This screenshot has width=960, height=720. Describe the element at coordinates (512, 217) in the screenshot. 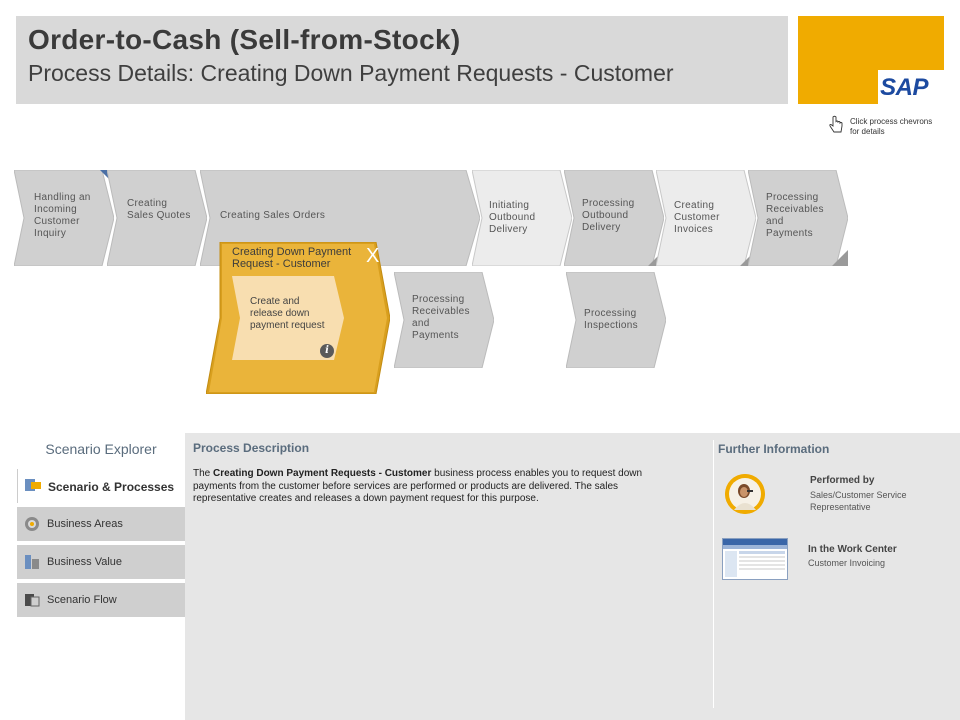

I see `chevron-label: Initiating Outbound Delivery` at that location.